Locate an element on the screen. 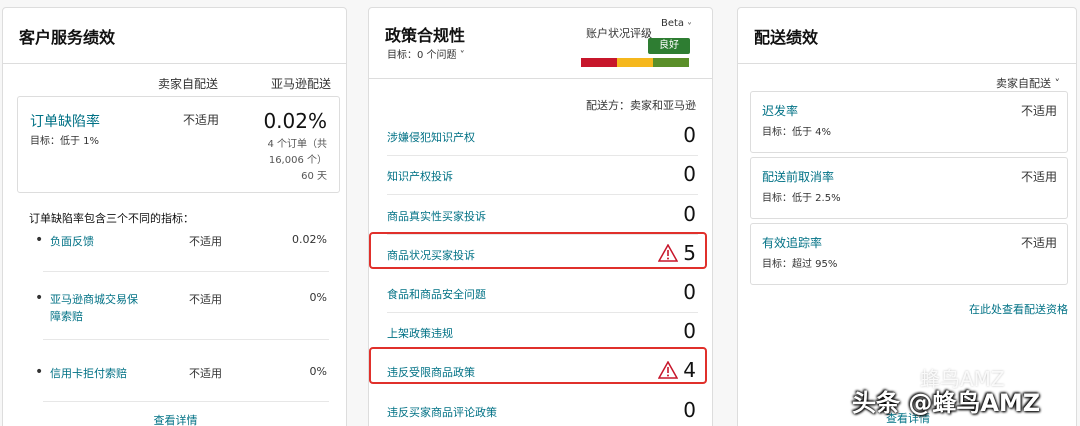 The width and height of the screenshot is (1080, 426). health-bar-green is located at coordinates (671, 62).